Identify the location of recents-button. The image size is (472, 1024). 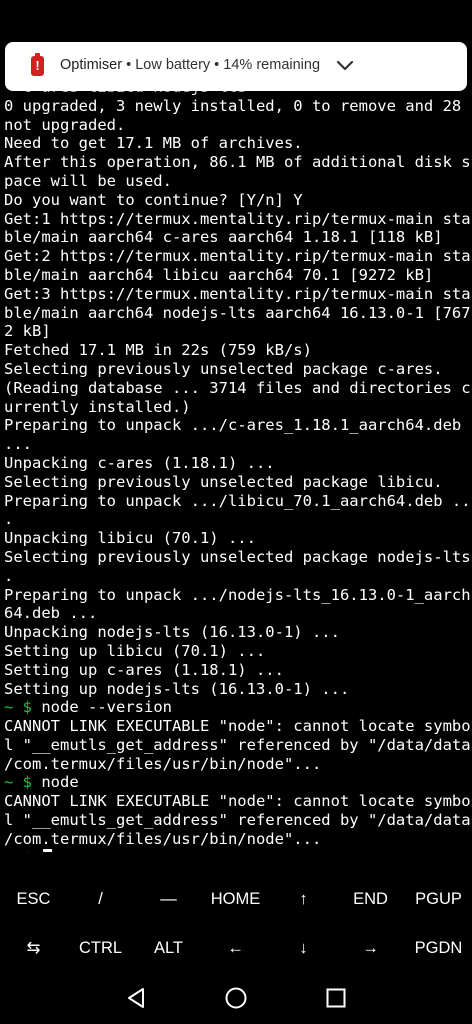
(336, 998).